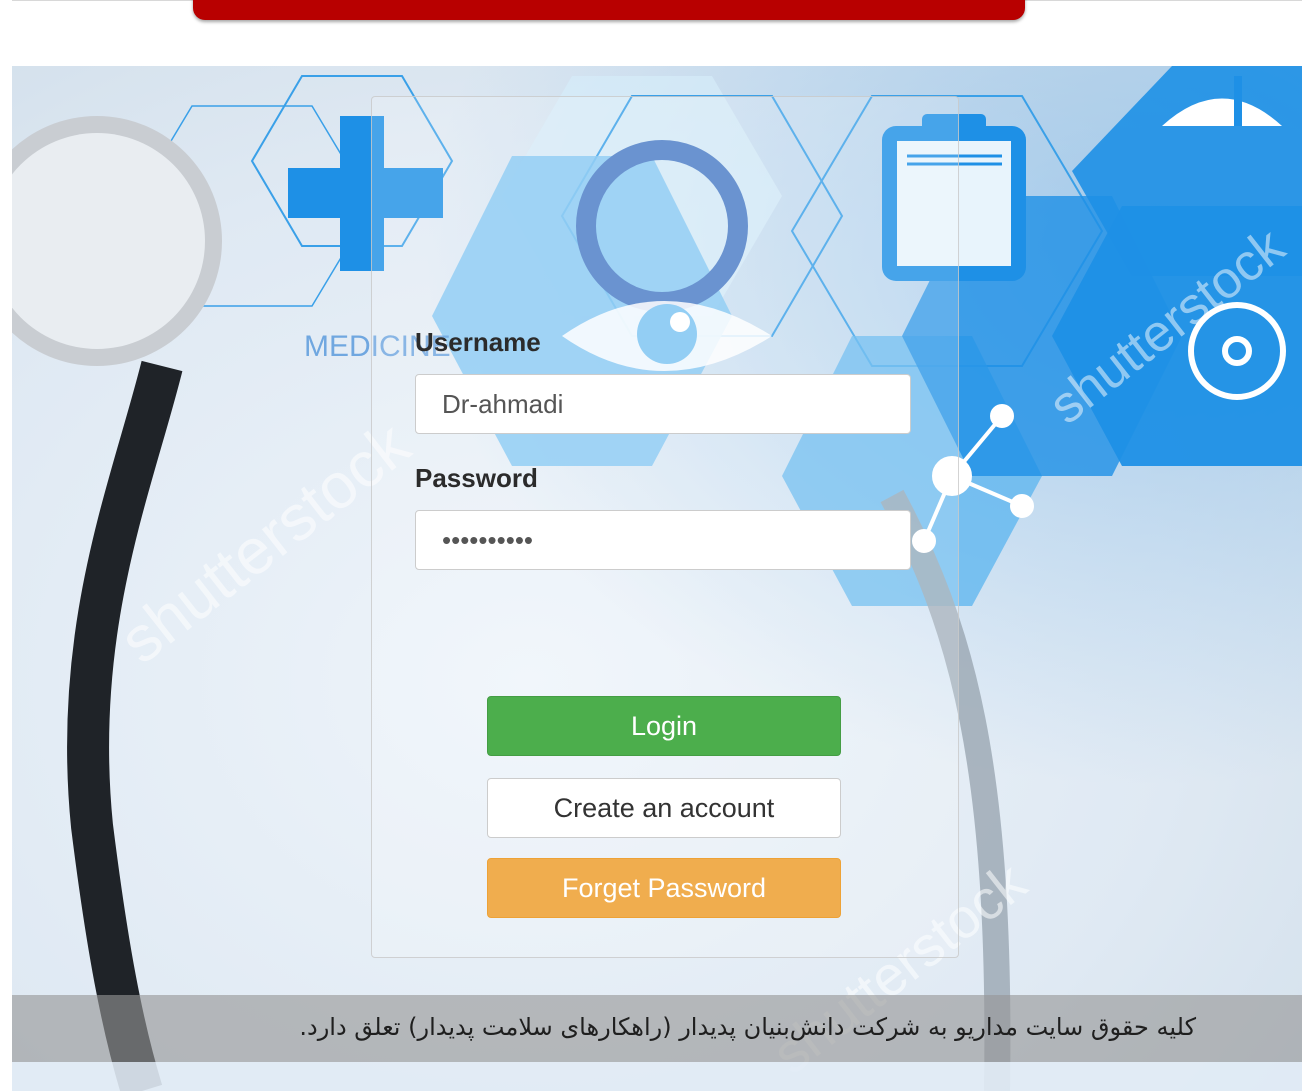  Describe the element at coordinates (663, 404) in the screenshot. I see `username-input: Dr-ahmadi` at that location.